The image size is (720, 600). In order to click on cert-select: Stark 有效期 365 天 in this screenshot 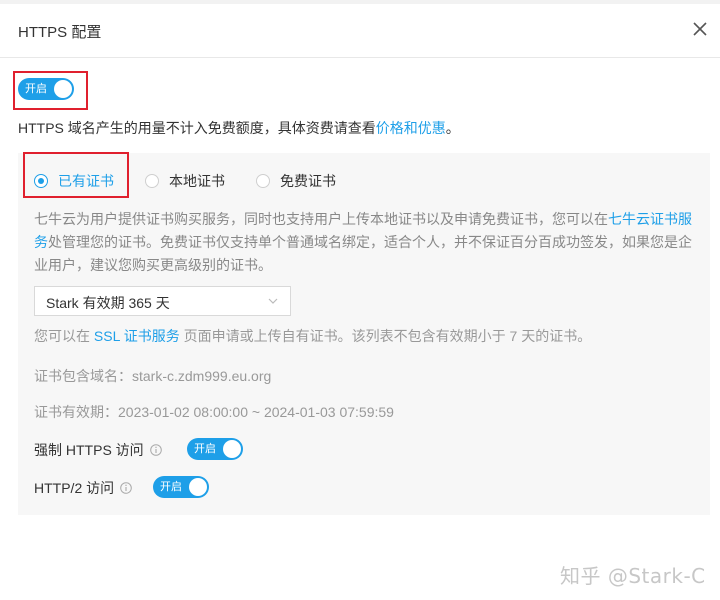, I will do `click(162, 301)`.